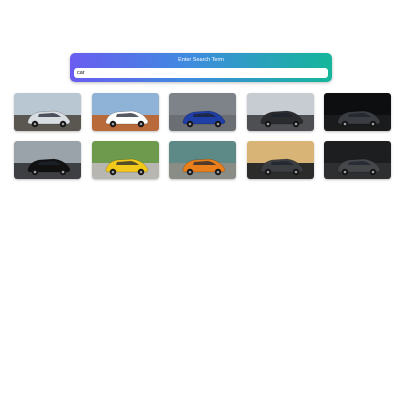  Describe the element at coordinates (125, 160) in the screenshot. I see `yellow-sports-car-image` at that location.